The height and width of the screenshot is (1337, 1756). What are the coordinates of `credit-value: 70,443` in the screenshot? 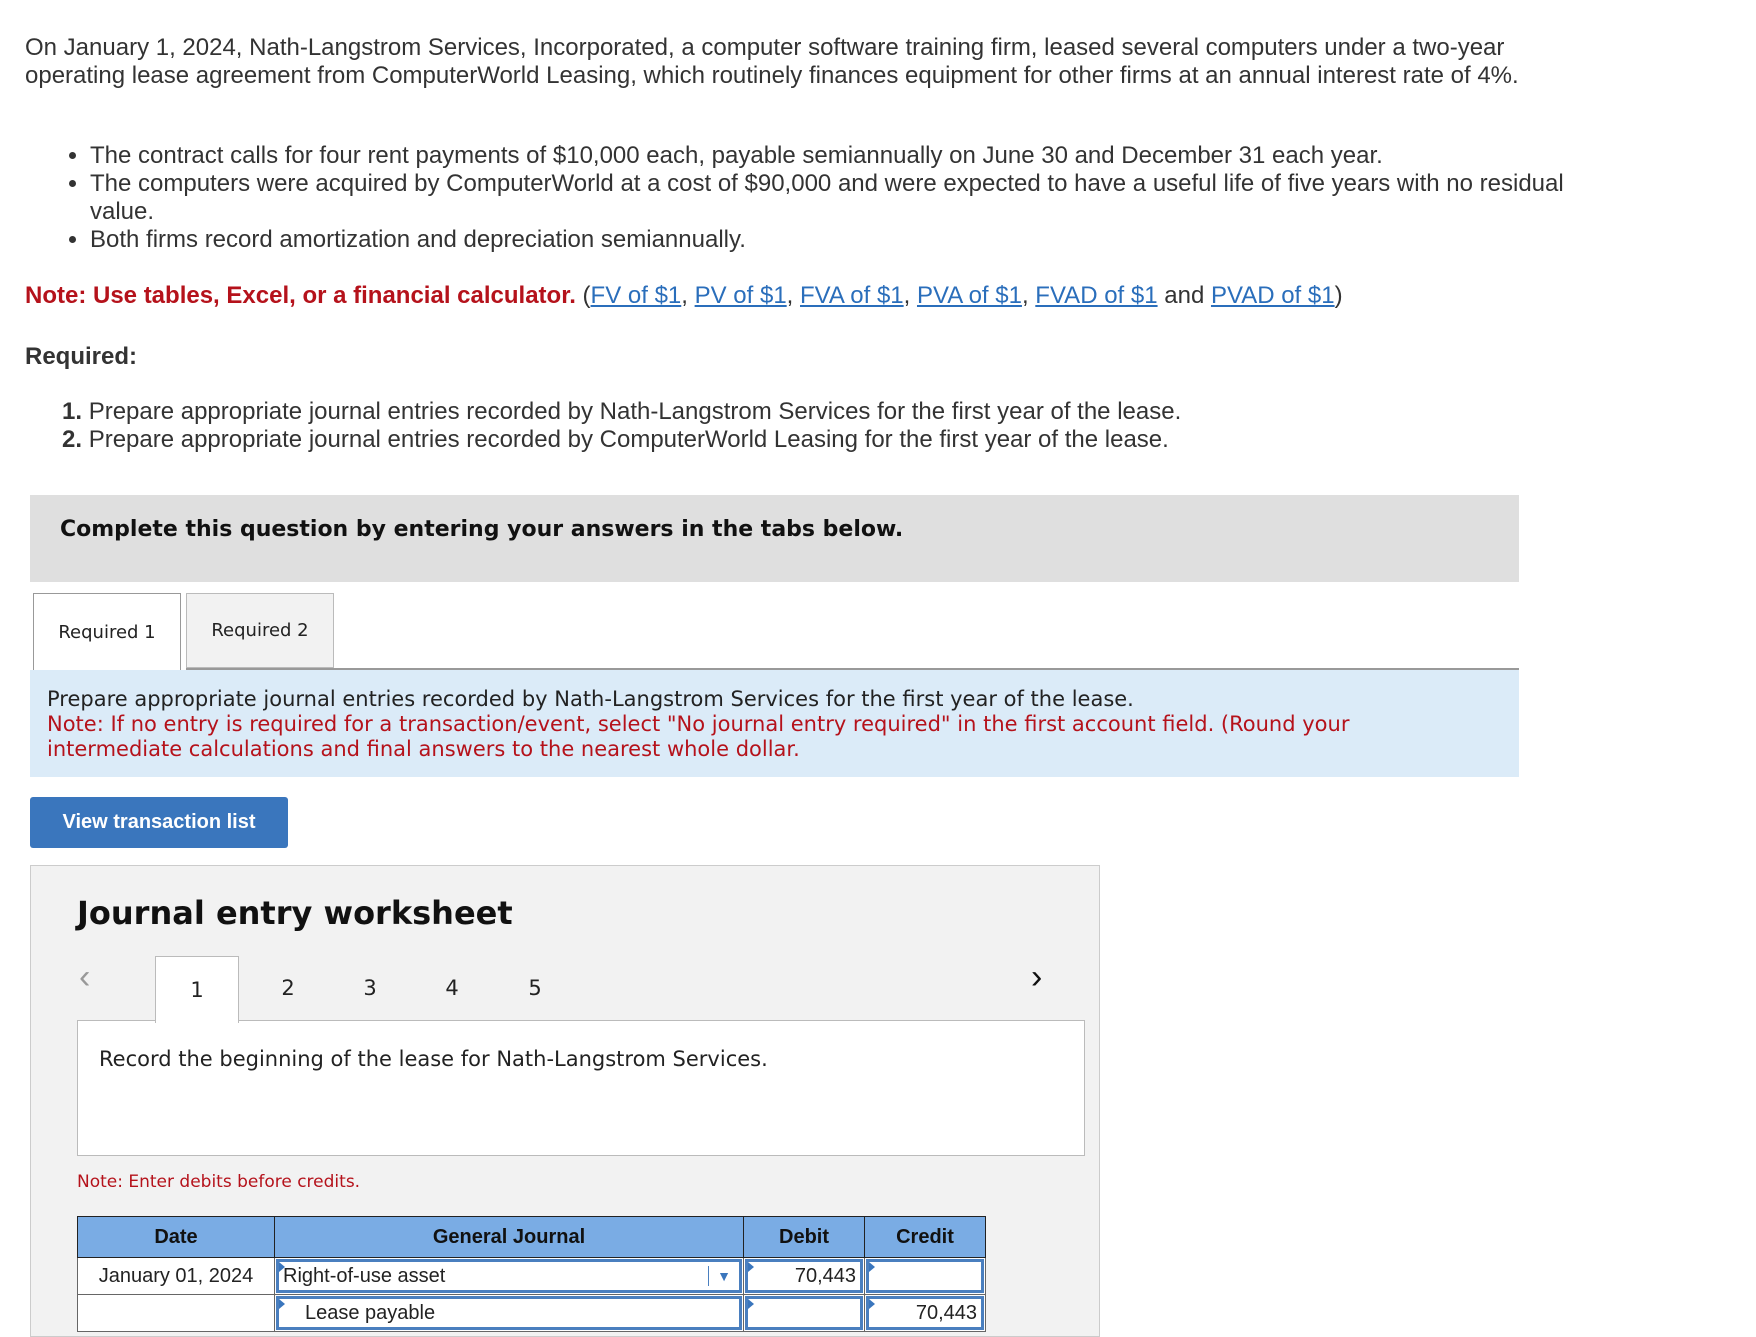 It's located at (946, 1312).